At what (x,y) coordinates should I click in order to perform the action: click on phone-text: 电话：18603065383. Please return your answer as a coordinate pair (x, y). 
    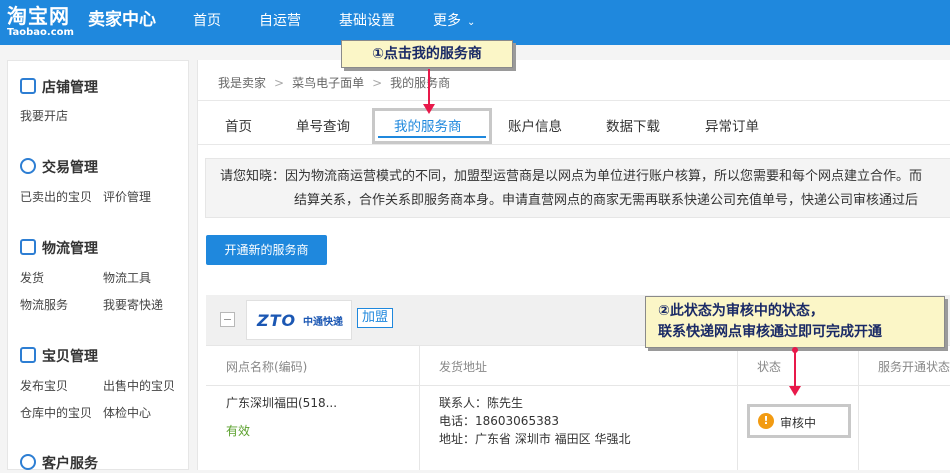
    Looking at the image, I should click on (499, 421).